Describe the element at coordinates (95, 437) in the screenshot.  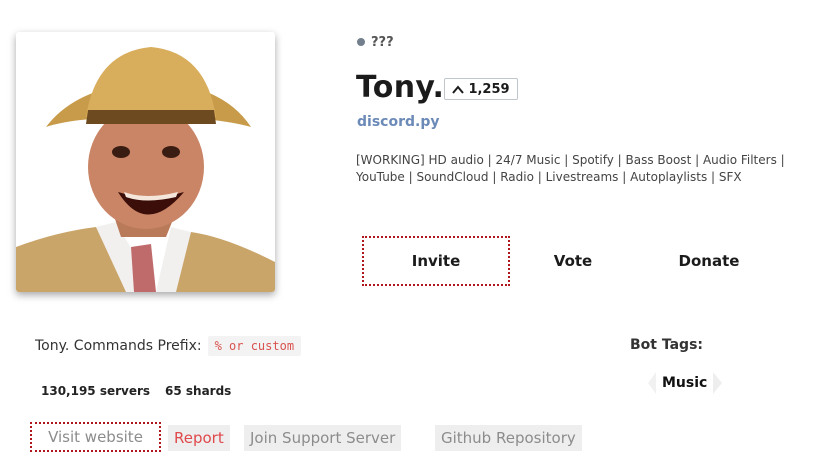
I see `visit-website-link: Visit website` at that location.